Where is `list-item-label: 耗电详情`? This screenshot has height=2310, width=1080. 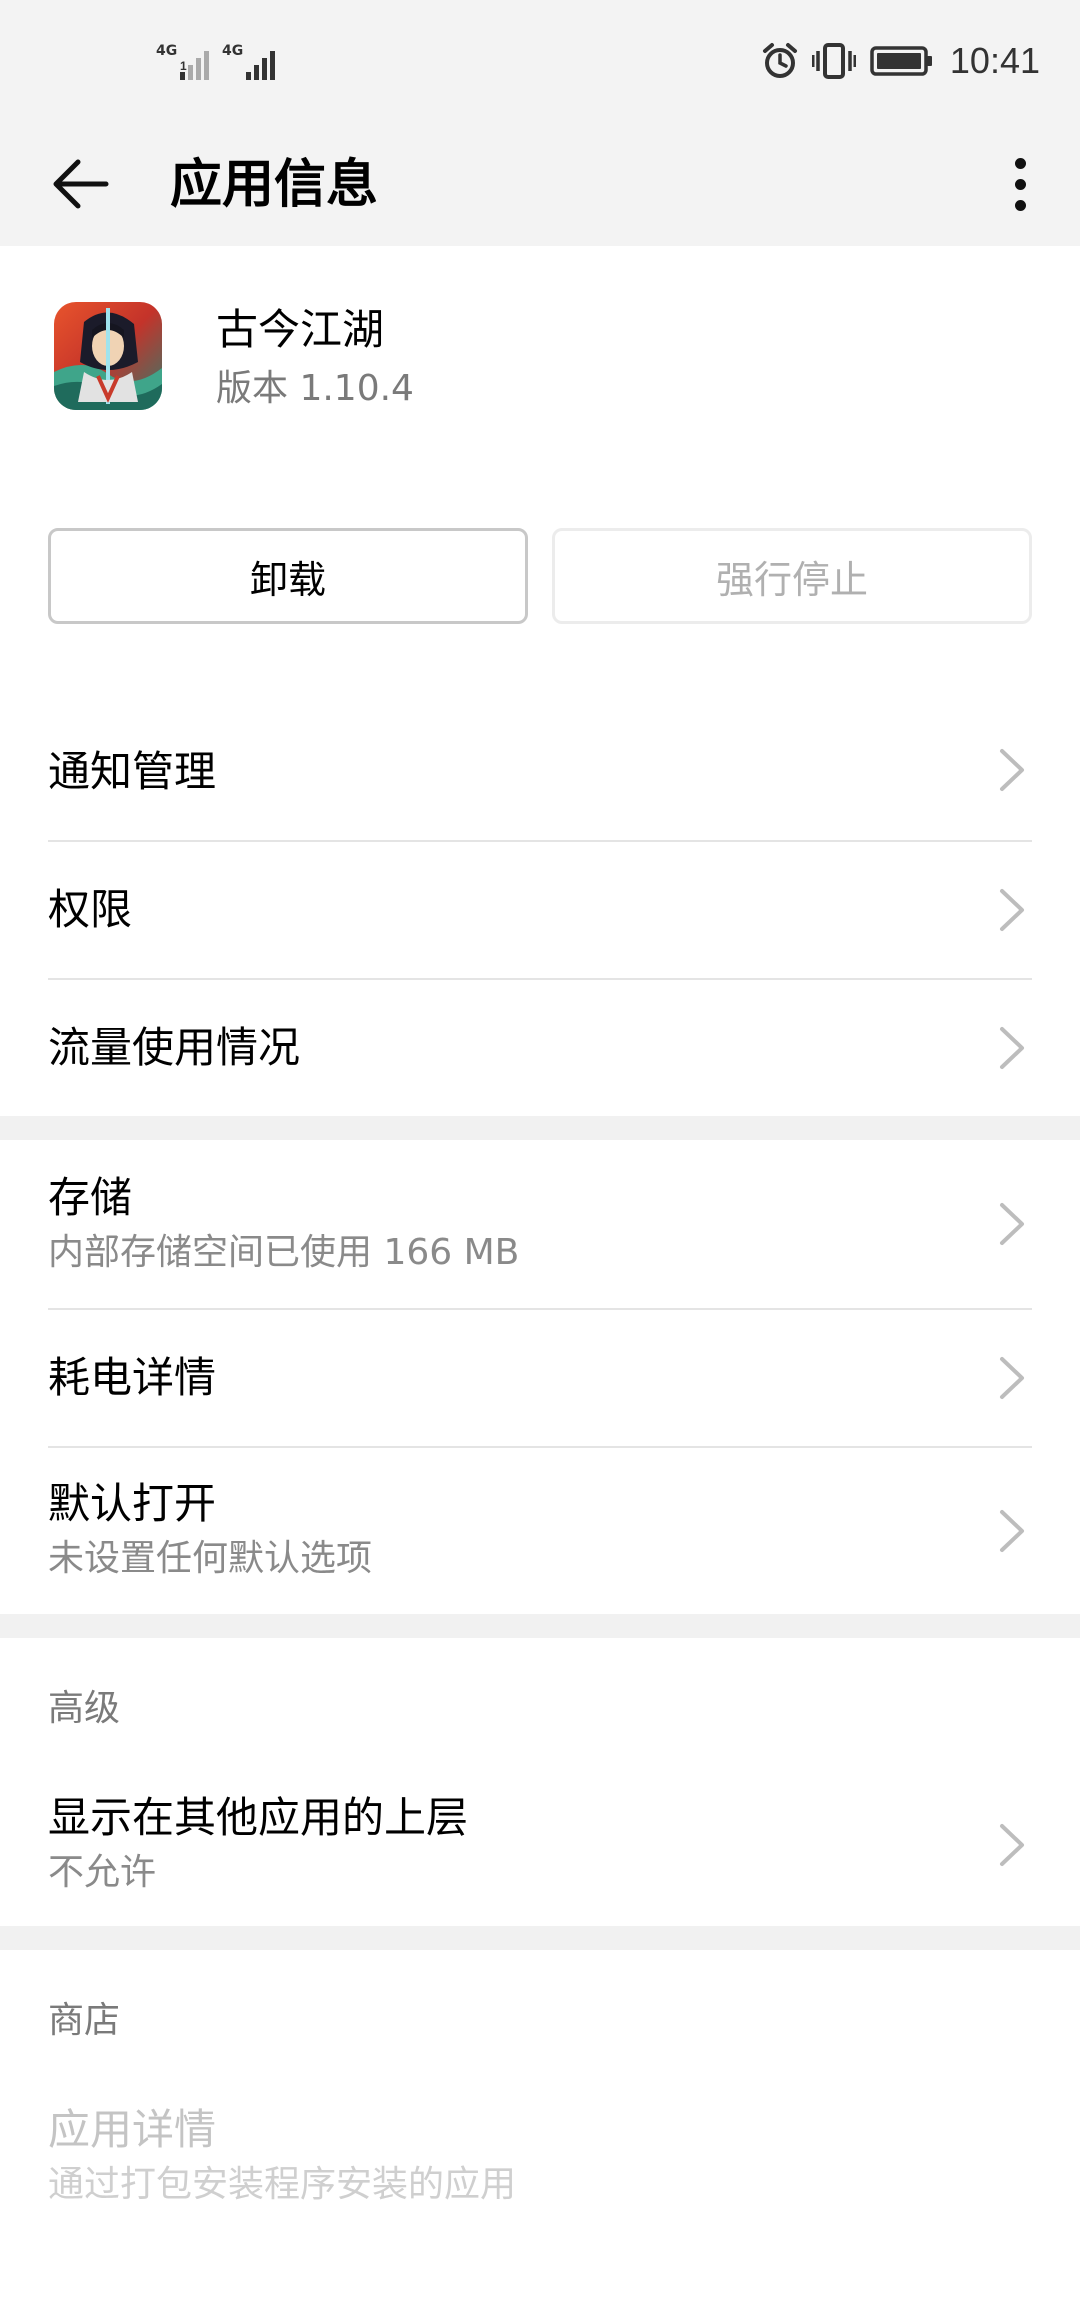
list-item-label: 耗电详情 is located at coordinates (132, 1377).